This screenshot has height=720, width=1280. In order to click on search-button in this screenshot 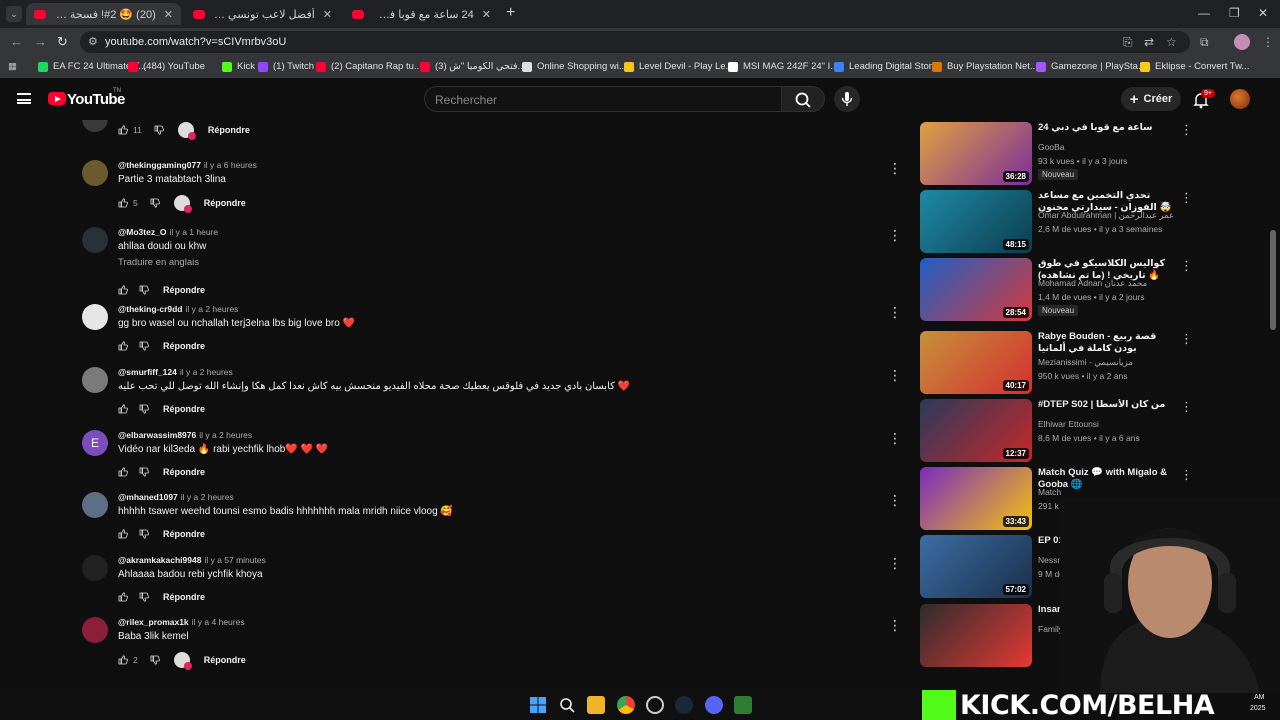, I will do `click(803, 99)`.